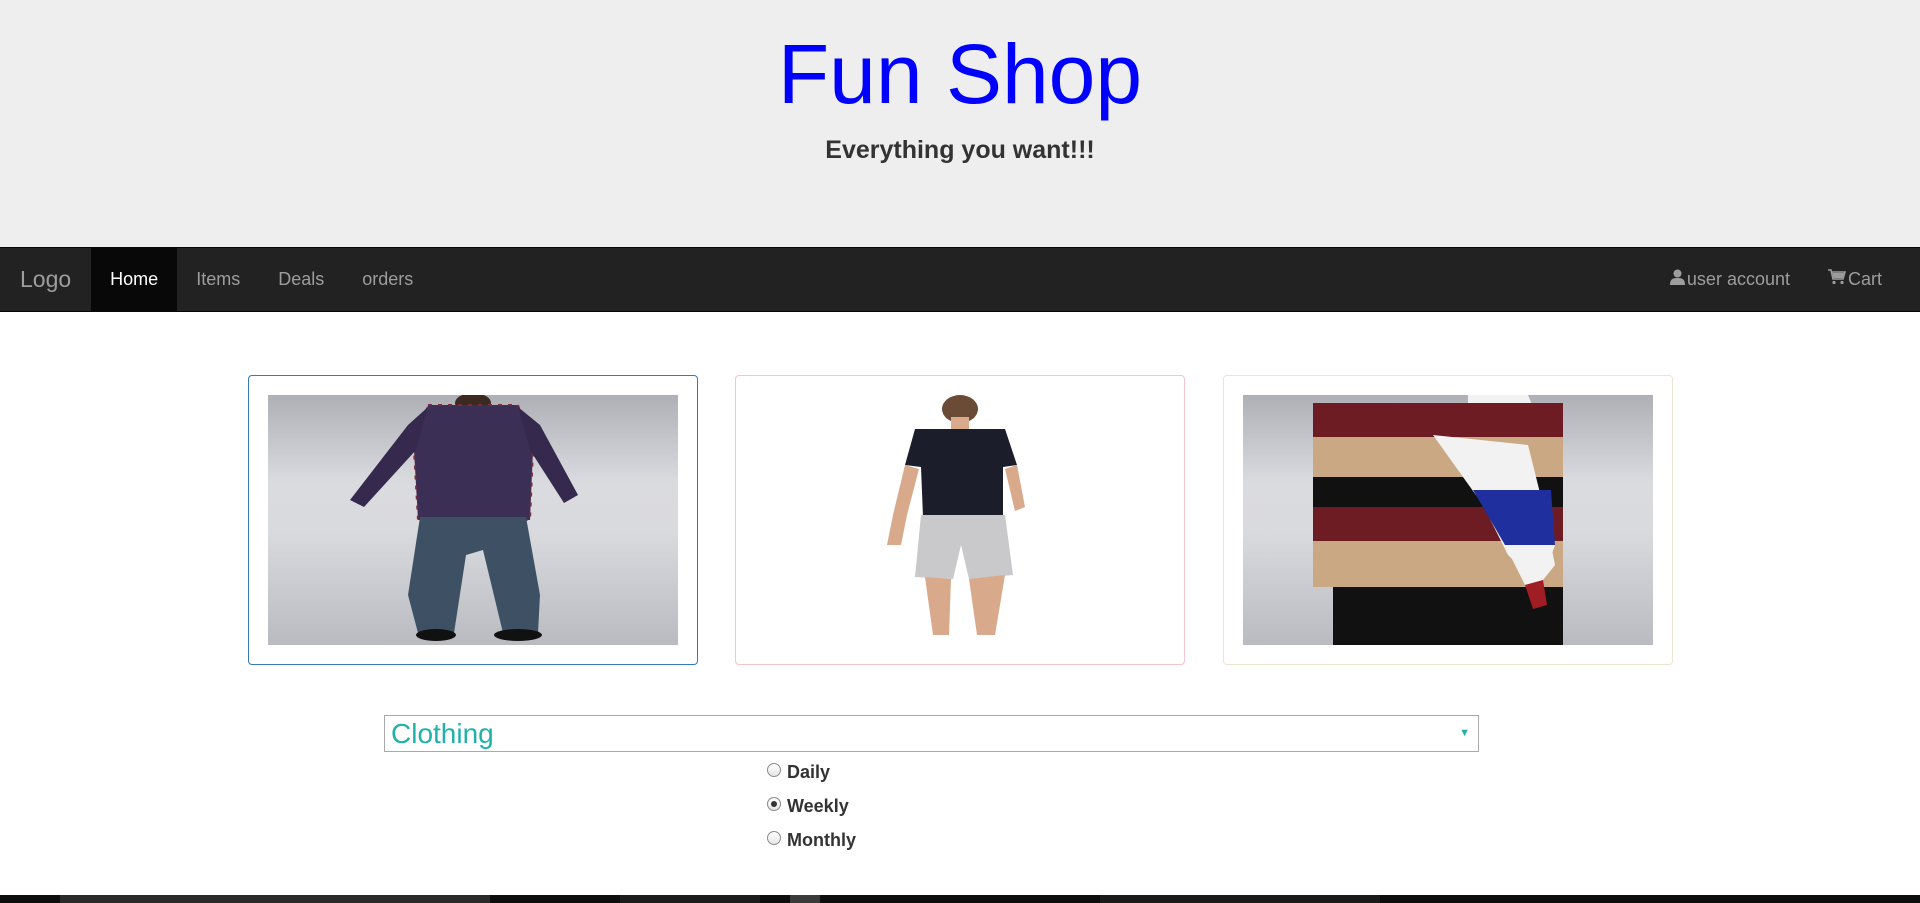 This screenshot has width=1920, height=903. I want to click on radio-option-weekly: Weekly, so click(811, 806).